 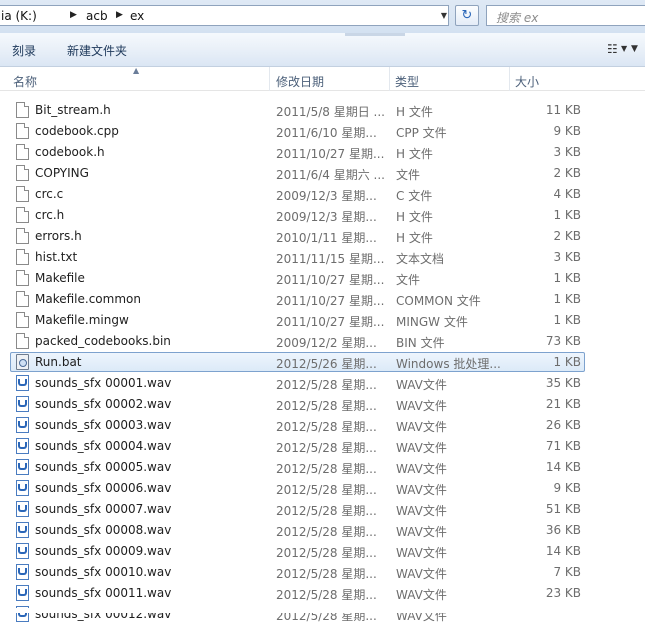 What do you see at coordinates (563, 341) in the screenshot?
I see `file-size: 73 KB` at bounding box center [563, 341].